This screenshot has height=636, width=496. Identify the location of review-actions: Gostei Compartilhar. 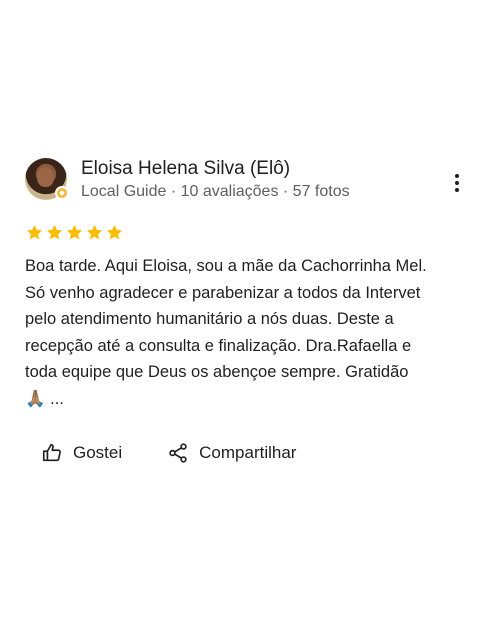
(168, 453).